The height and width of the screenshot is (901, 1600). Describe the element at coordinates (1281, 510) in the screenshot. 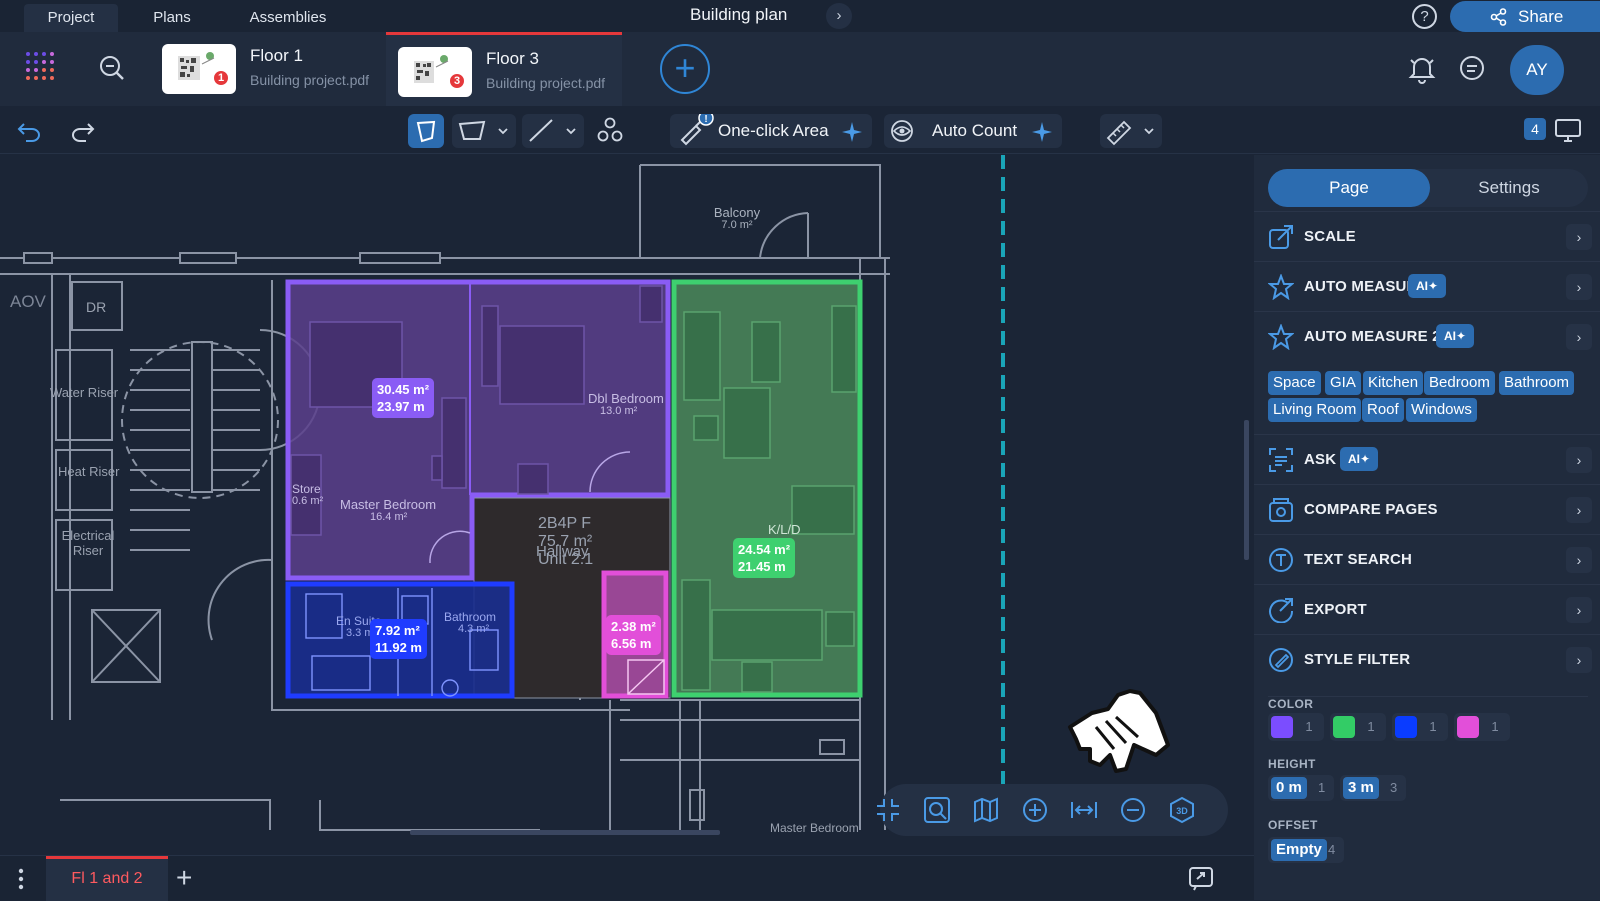

I see `compare-icon` at that location.